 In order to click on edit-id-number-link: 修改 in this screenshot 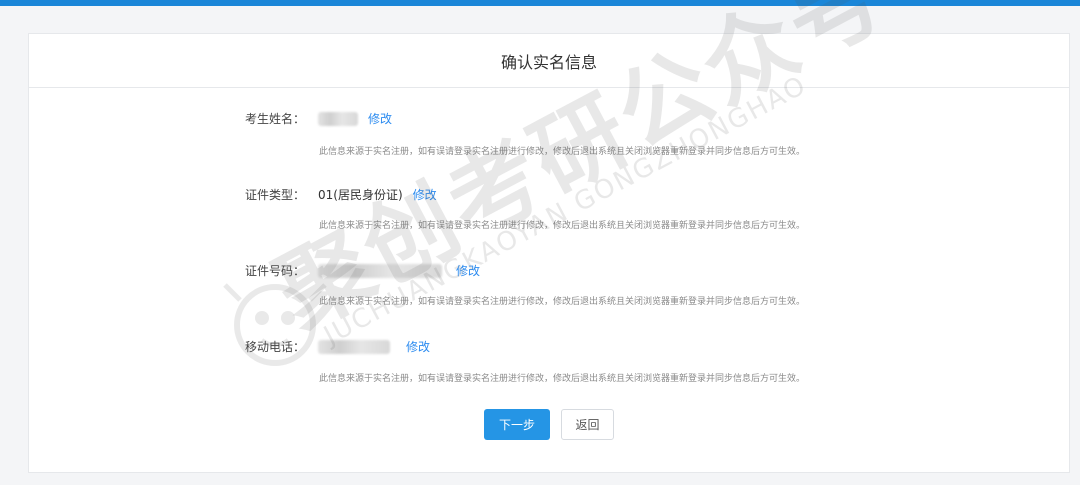, I will do `click(468, 271)`.